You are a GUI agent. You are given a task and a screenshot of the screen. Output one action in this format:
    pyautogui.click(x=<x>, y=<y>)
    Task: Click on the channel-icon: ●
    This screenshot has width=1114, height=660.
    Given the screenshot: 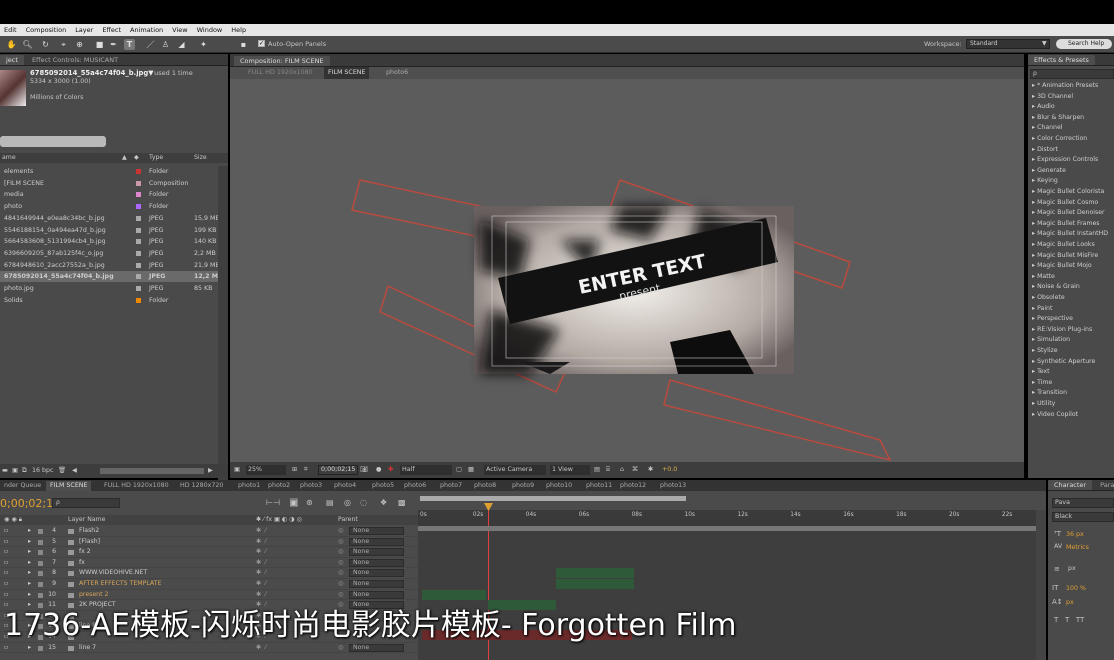 What is the action you would take?
    pyautogui.click(x=379, y=470)
    